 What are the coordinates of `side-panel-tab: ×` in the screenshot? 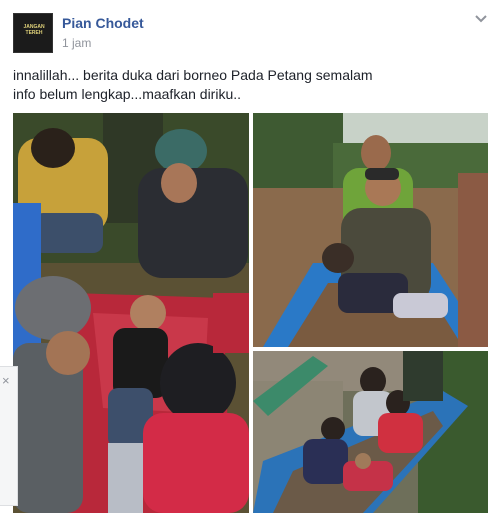 It's located at (9, 436).